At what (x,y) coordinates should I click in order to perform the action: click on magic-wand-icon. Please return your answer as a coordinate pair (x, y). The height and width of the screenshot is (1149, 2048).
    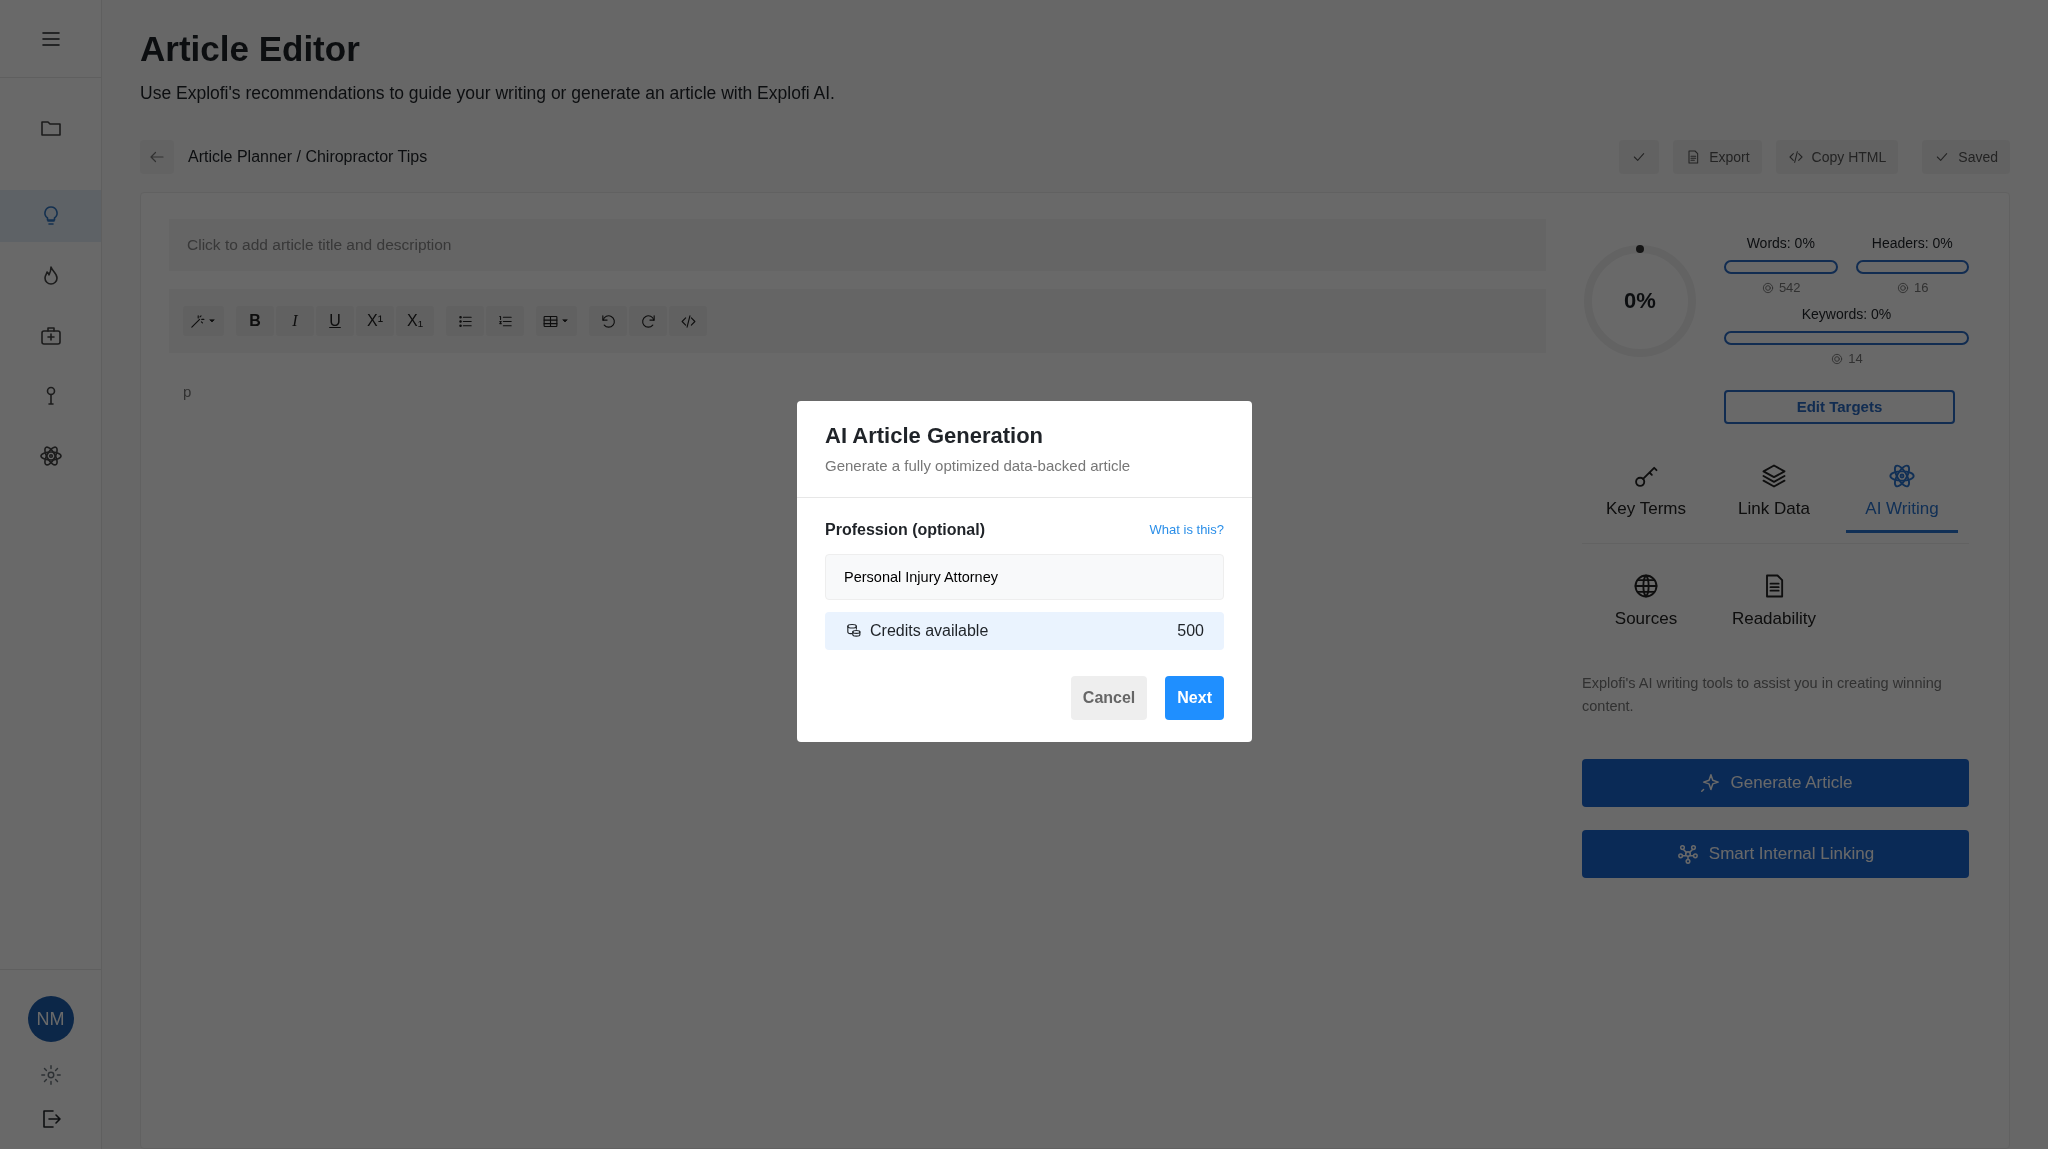
    Looking at the image, I should click on (197, 321).